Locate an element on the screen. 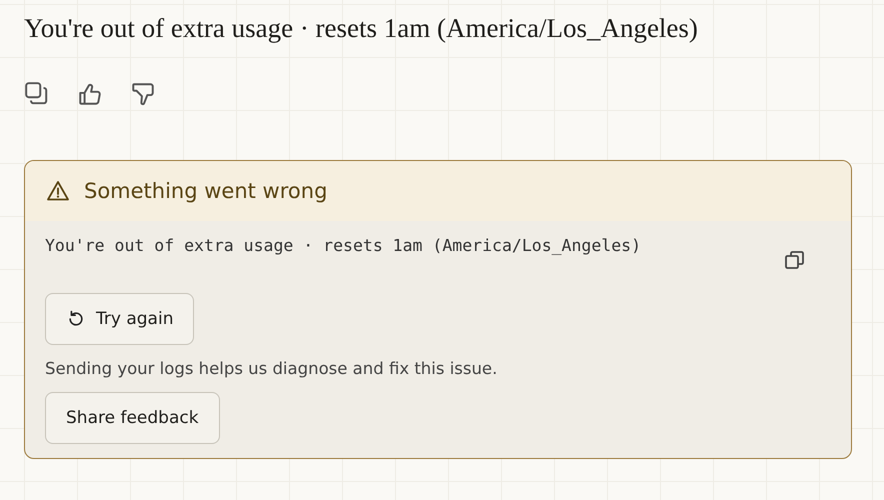  warning-icon is located at coordinates (58, 191).